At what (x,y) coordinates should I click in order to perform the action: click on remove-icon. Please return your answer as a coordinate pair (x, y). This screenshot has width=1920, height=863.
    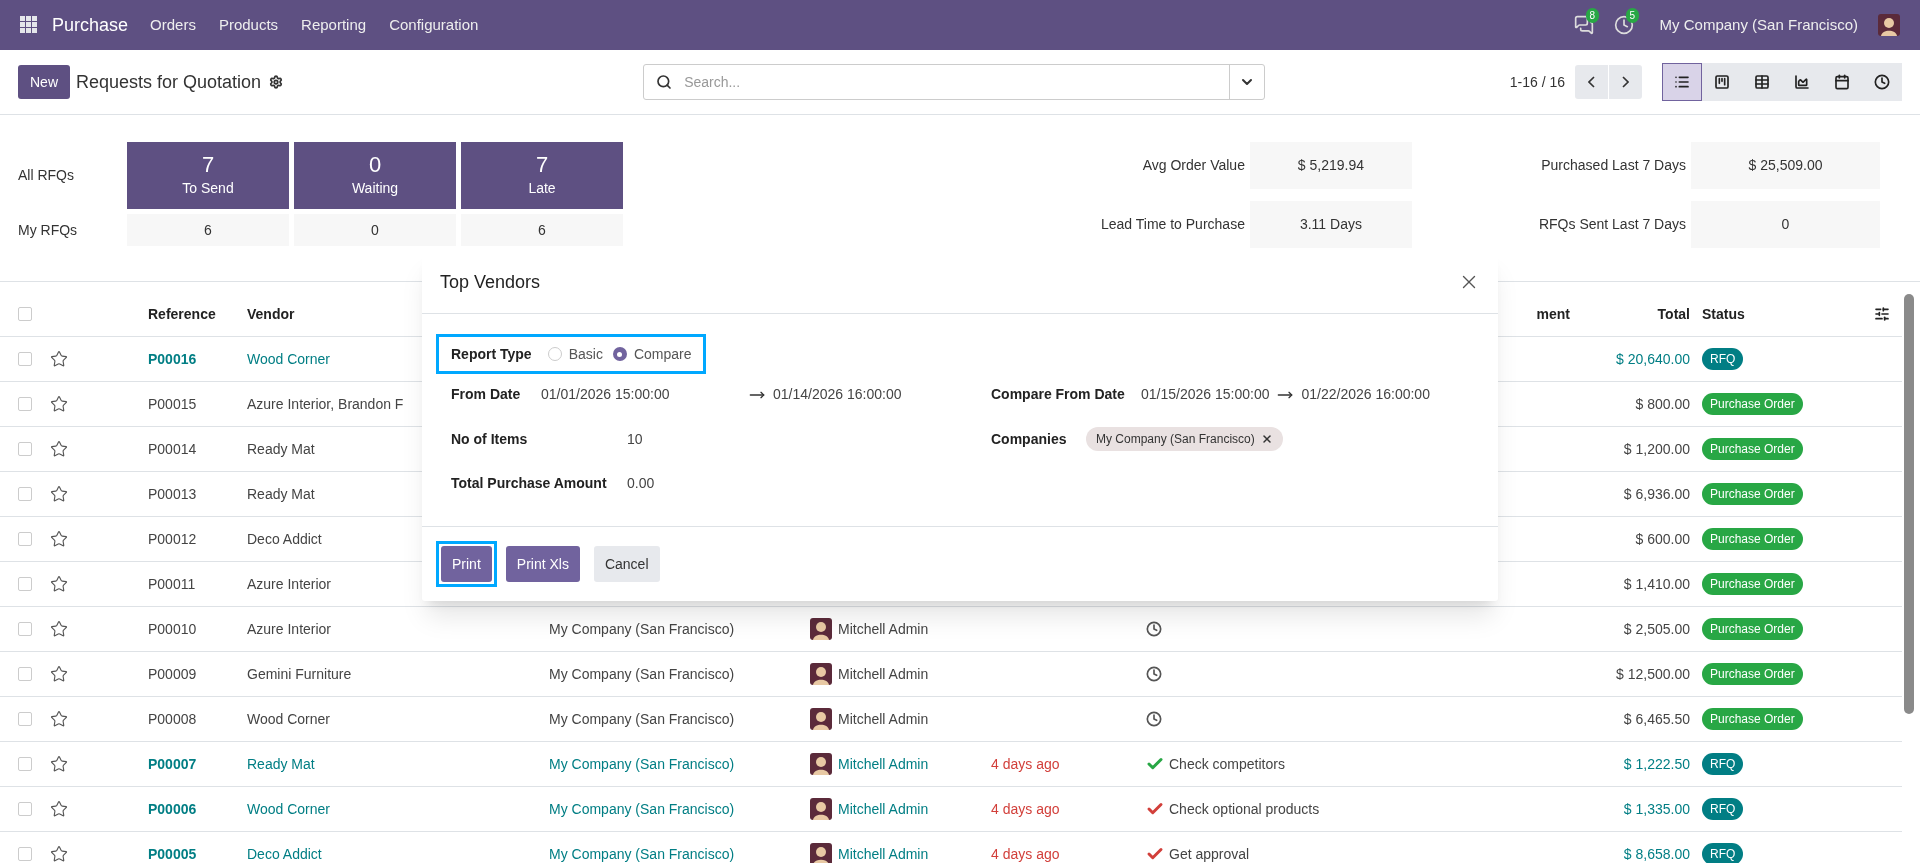
    Looking at the image, I should click on (1266, 439).